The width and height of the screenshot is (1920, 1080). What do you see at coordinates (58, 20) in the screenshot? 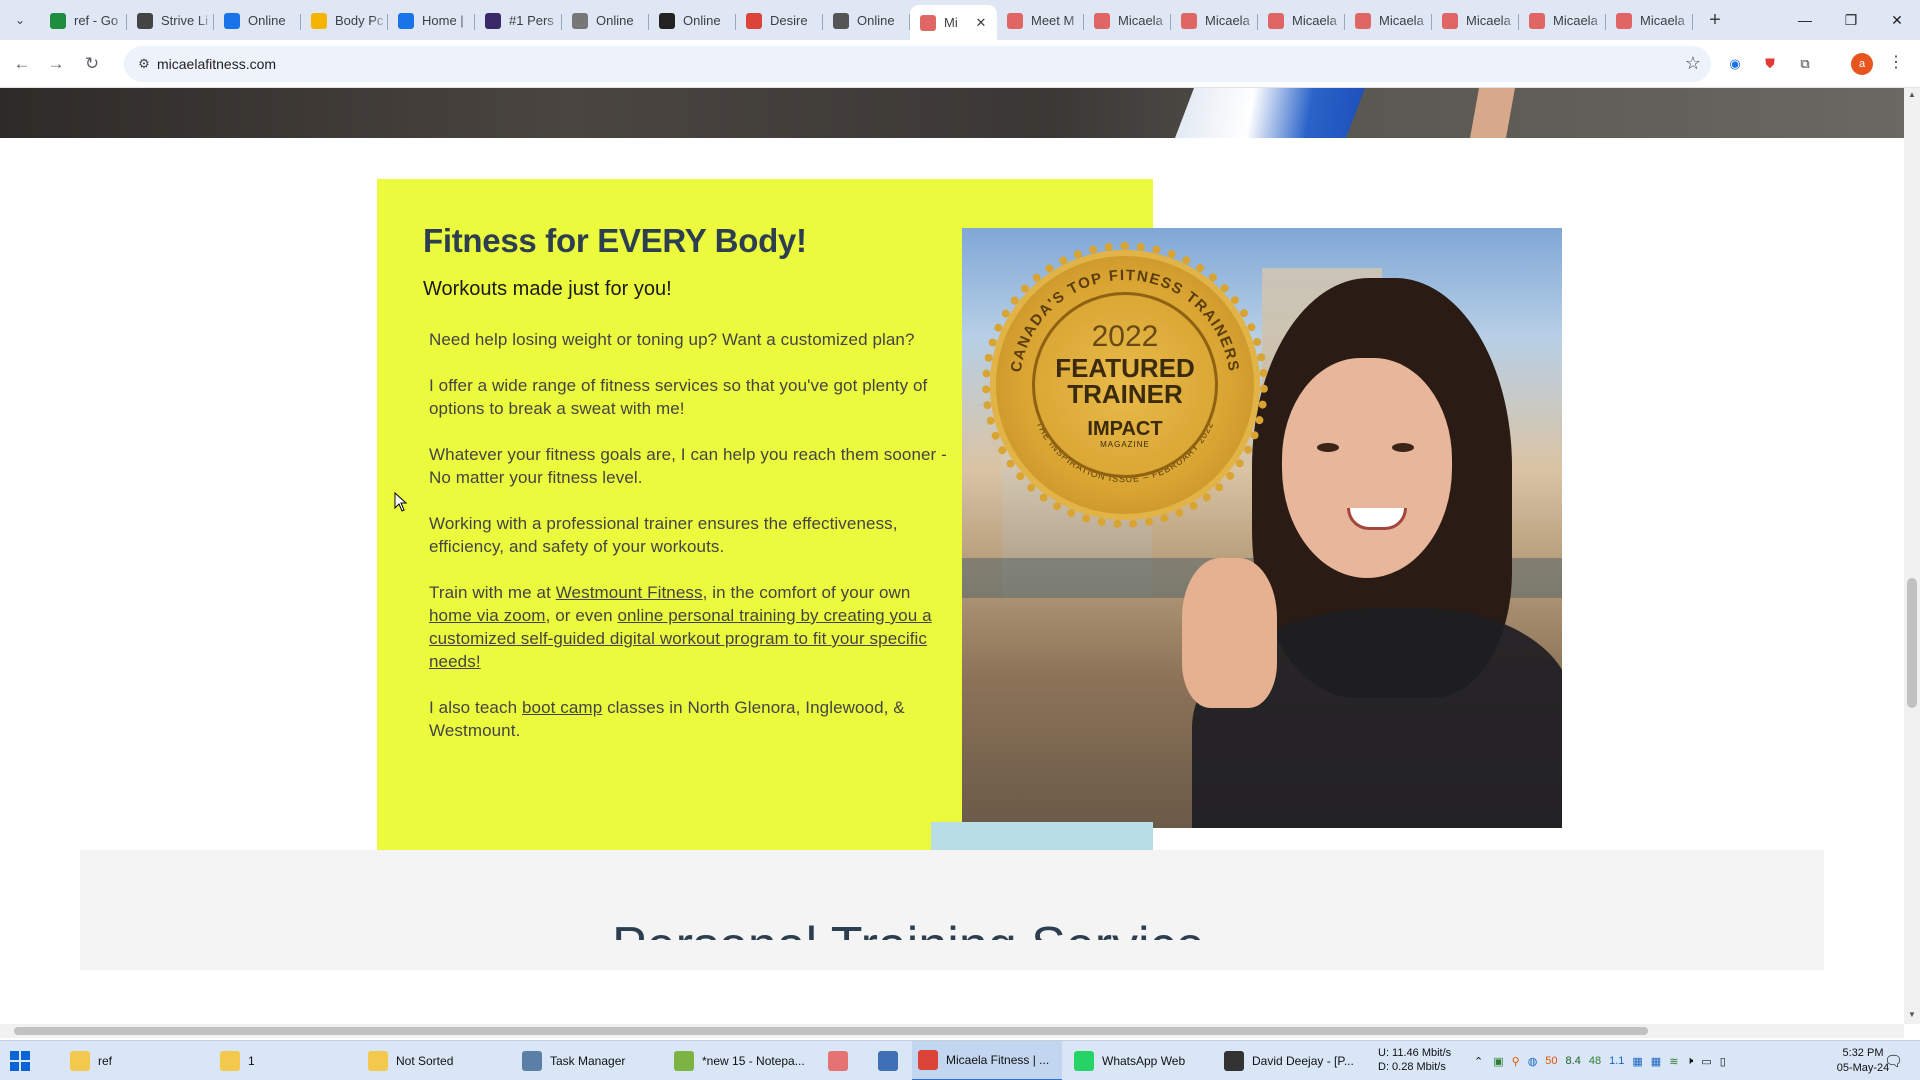
I see `sheets-icon` at bounding box center [58, 20].